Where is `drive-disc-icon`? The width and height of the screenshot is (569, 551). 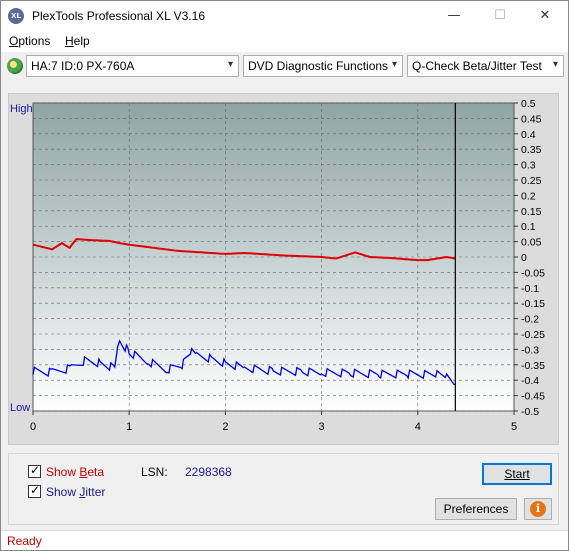
drive-disc-icon is located at coordinates (15, 66).